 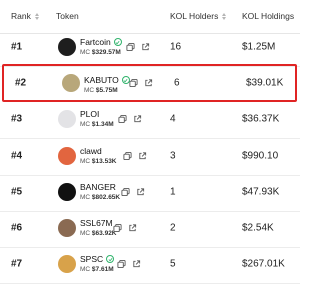 I want to click on market-cap-value: $802.65K, so click(x=106, y=197).